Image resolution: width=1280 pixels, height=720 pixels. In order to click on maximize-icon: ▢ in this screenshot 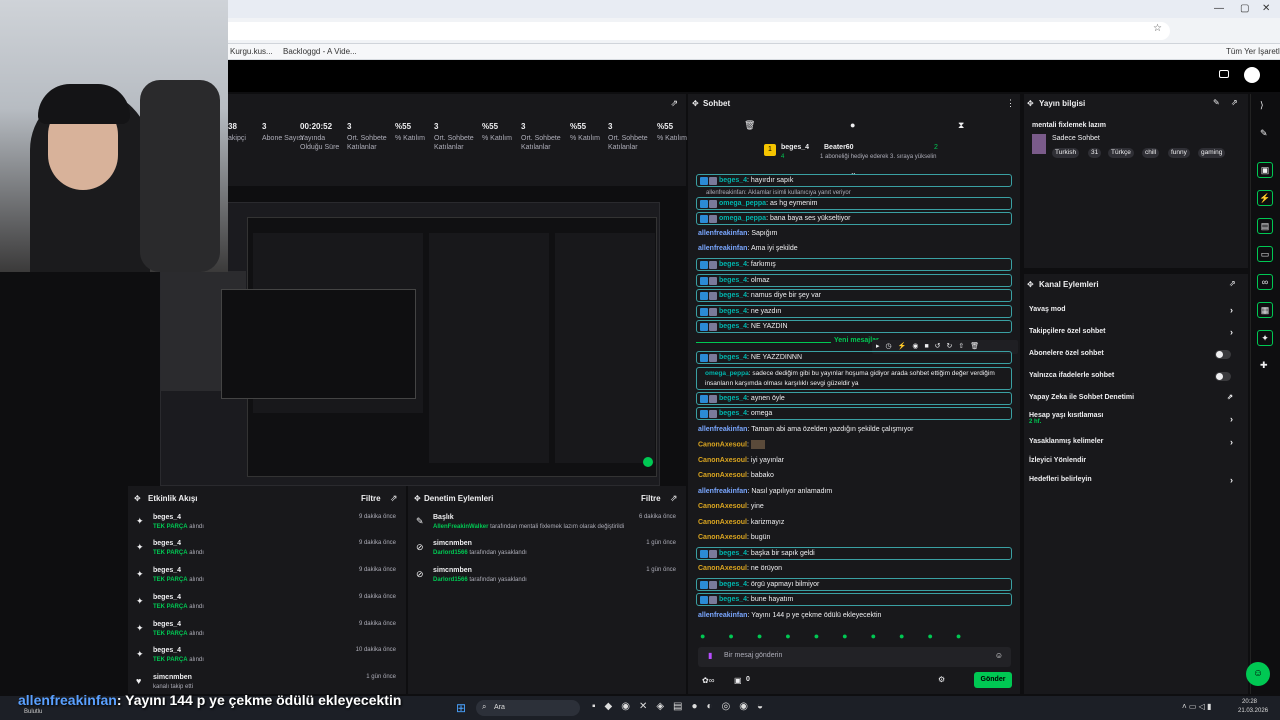, I will do `click(1244, 8)`.